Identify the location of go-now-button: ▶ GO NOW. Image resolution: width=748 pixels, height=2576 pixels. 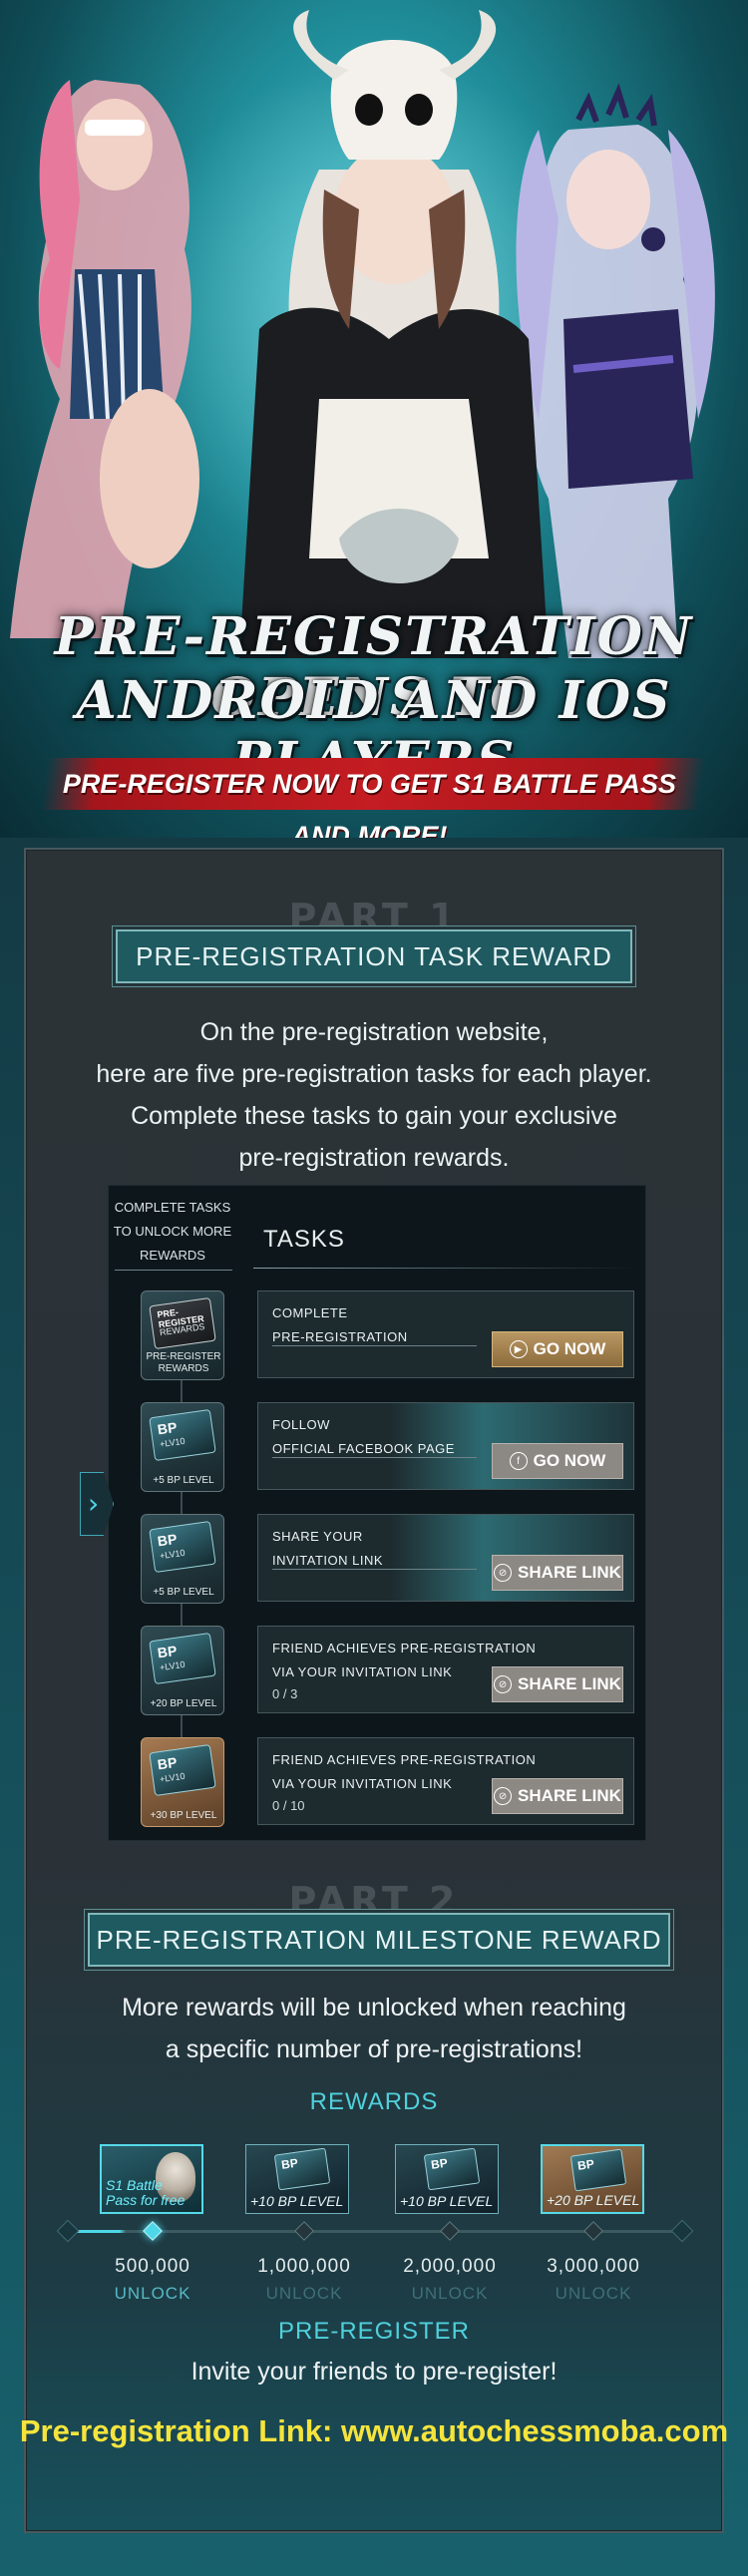
(557, 1349).